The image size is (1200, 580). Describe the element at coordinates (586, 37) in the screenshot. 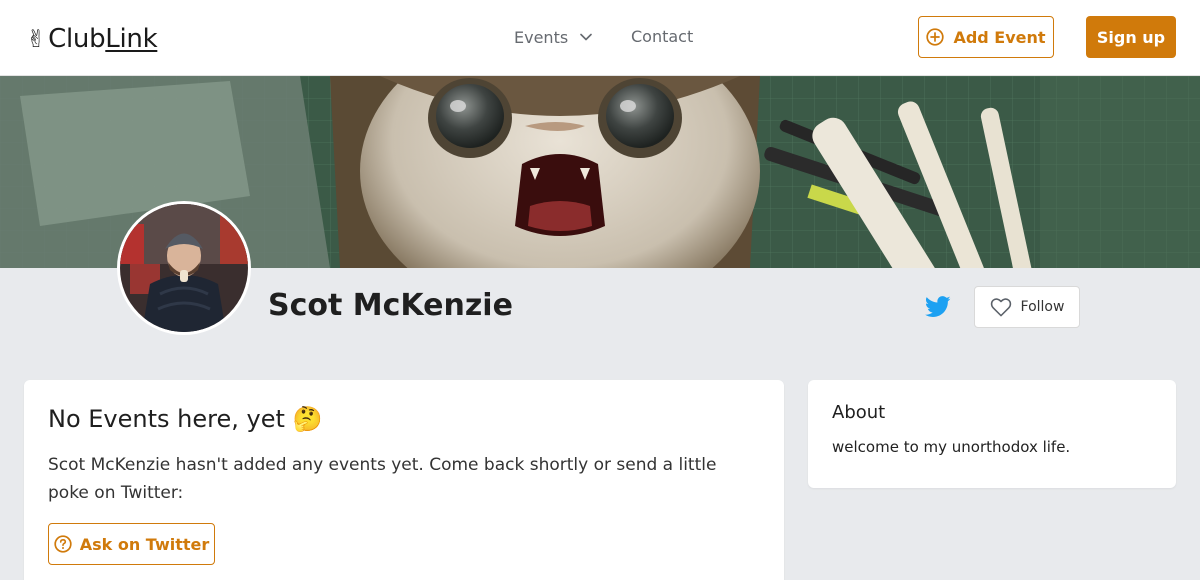

I see `chevron-down-icon` at that location.